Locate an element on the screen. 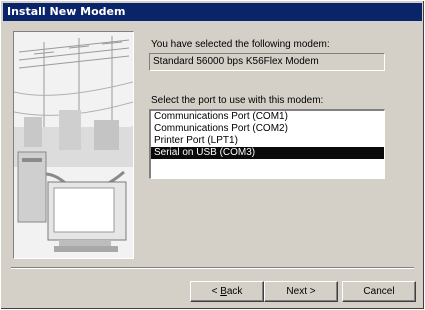 The height and width of the screenshot is (310, 425). port-item-com2: Communications Port (COM2) is located at coordinates (267, 129).